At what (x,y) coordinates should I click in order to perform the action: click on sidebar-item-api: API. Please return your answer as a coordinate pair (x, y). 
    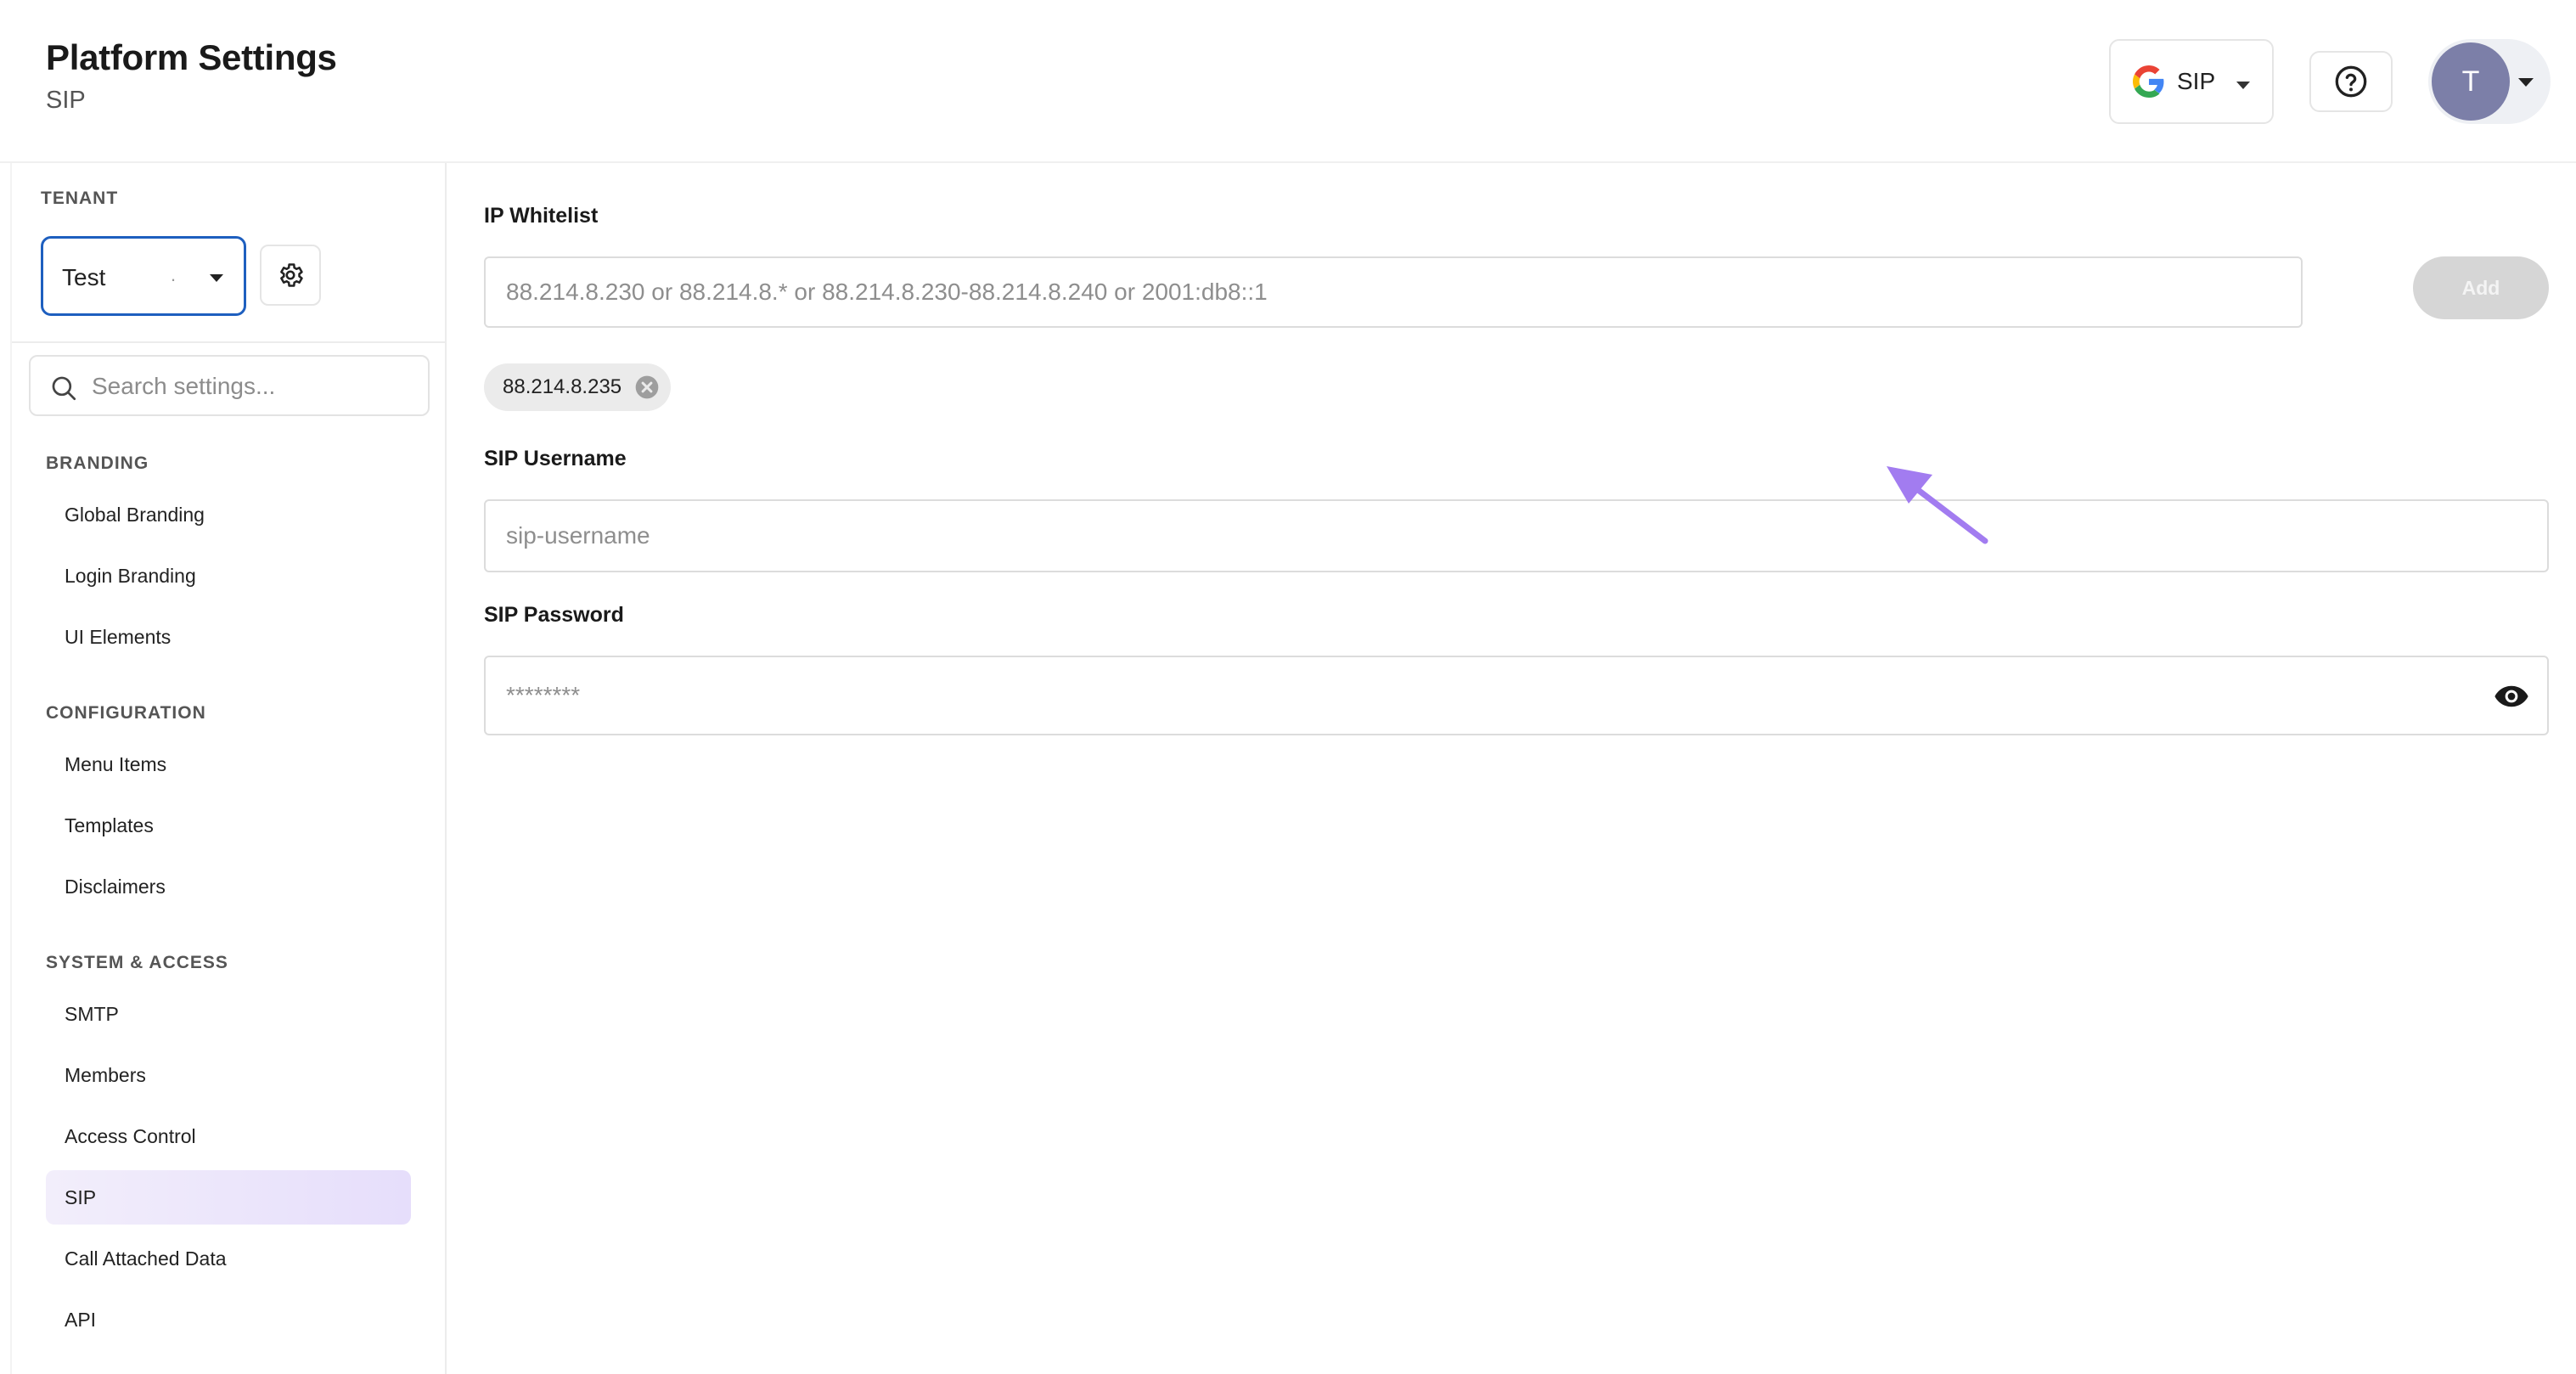
    Looking at the image, I should click on (229, 1319).